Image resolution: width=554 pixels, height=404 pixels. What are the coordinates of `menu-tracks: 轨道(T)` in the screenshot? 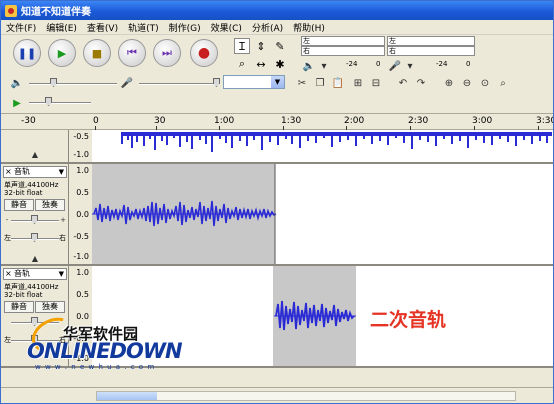 It's located at (143, 27).